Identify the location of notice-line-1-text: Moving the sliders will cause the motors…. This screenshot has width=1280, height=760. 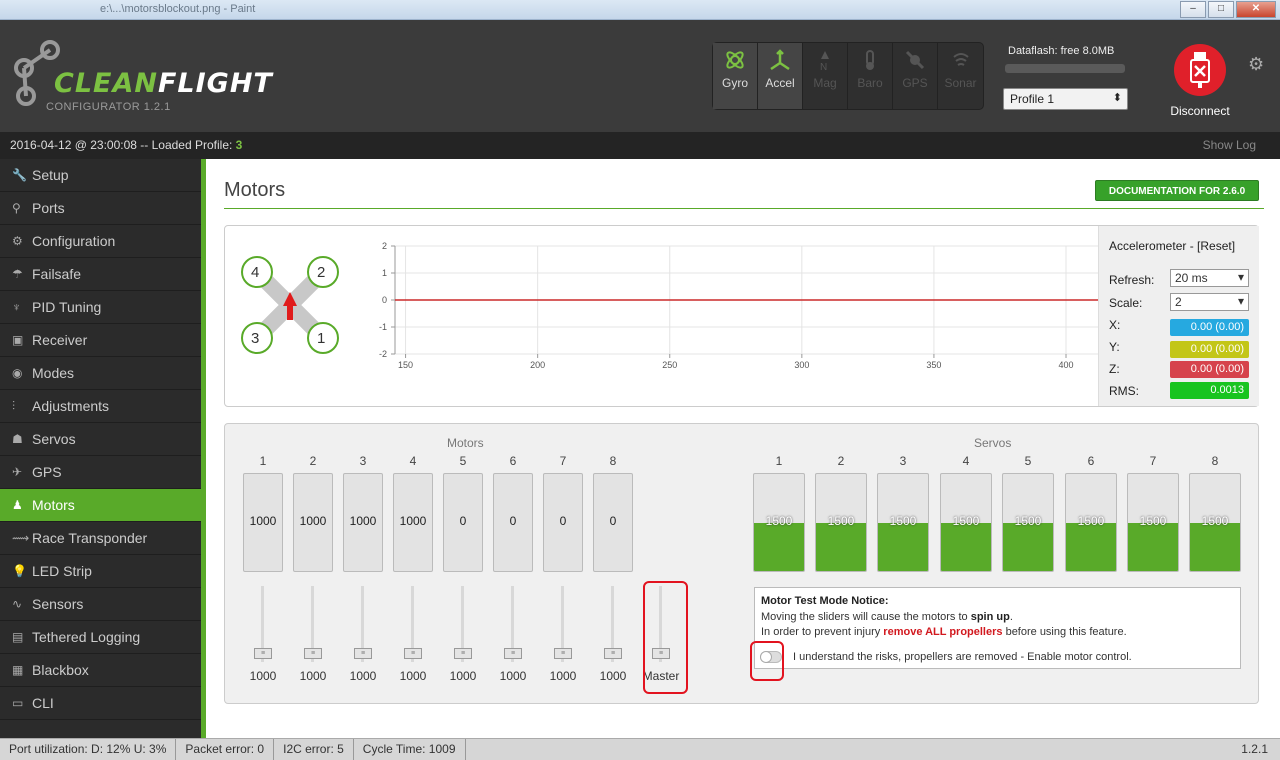
(866, 617).